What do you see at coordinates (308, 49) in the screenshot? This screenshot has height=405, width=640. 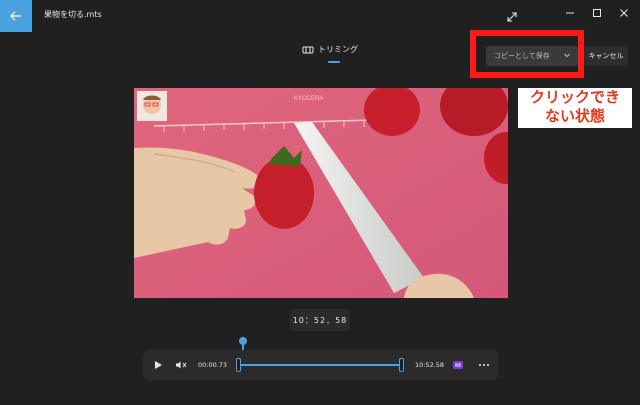 I see `trim-icon` at bounding box center [308, 49].